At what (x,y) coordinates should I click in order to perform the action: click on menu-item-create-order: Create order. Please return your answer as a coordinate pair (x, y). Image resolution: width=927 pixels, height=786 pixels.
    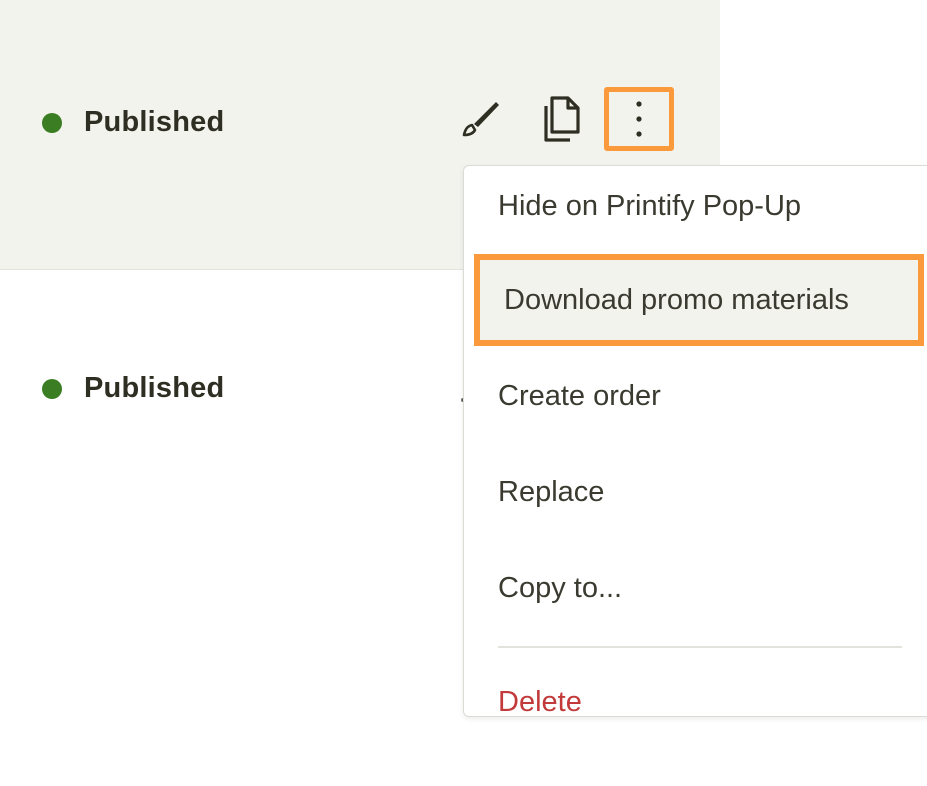
    Looking at the image, I should click on (695, 396).